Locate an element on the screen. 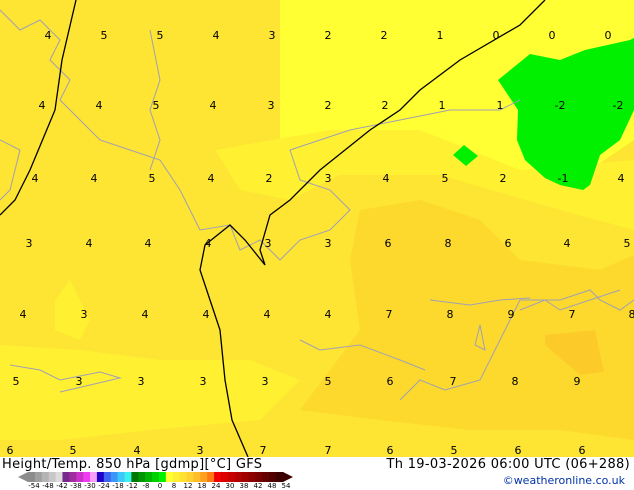  colorbar-tick: -54 is located at coordinates (34, 486).